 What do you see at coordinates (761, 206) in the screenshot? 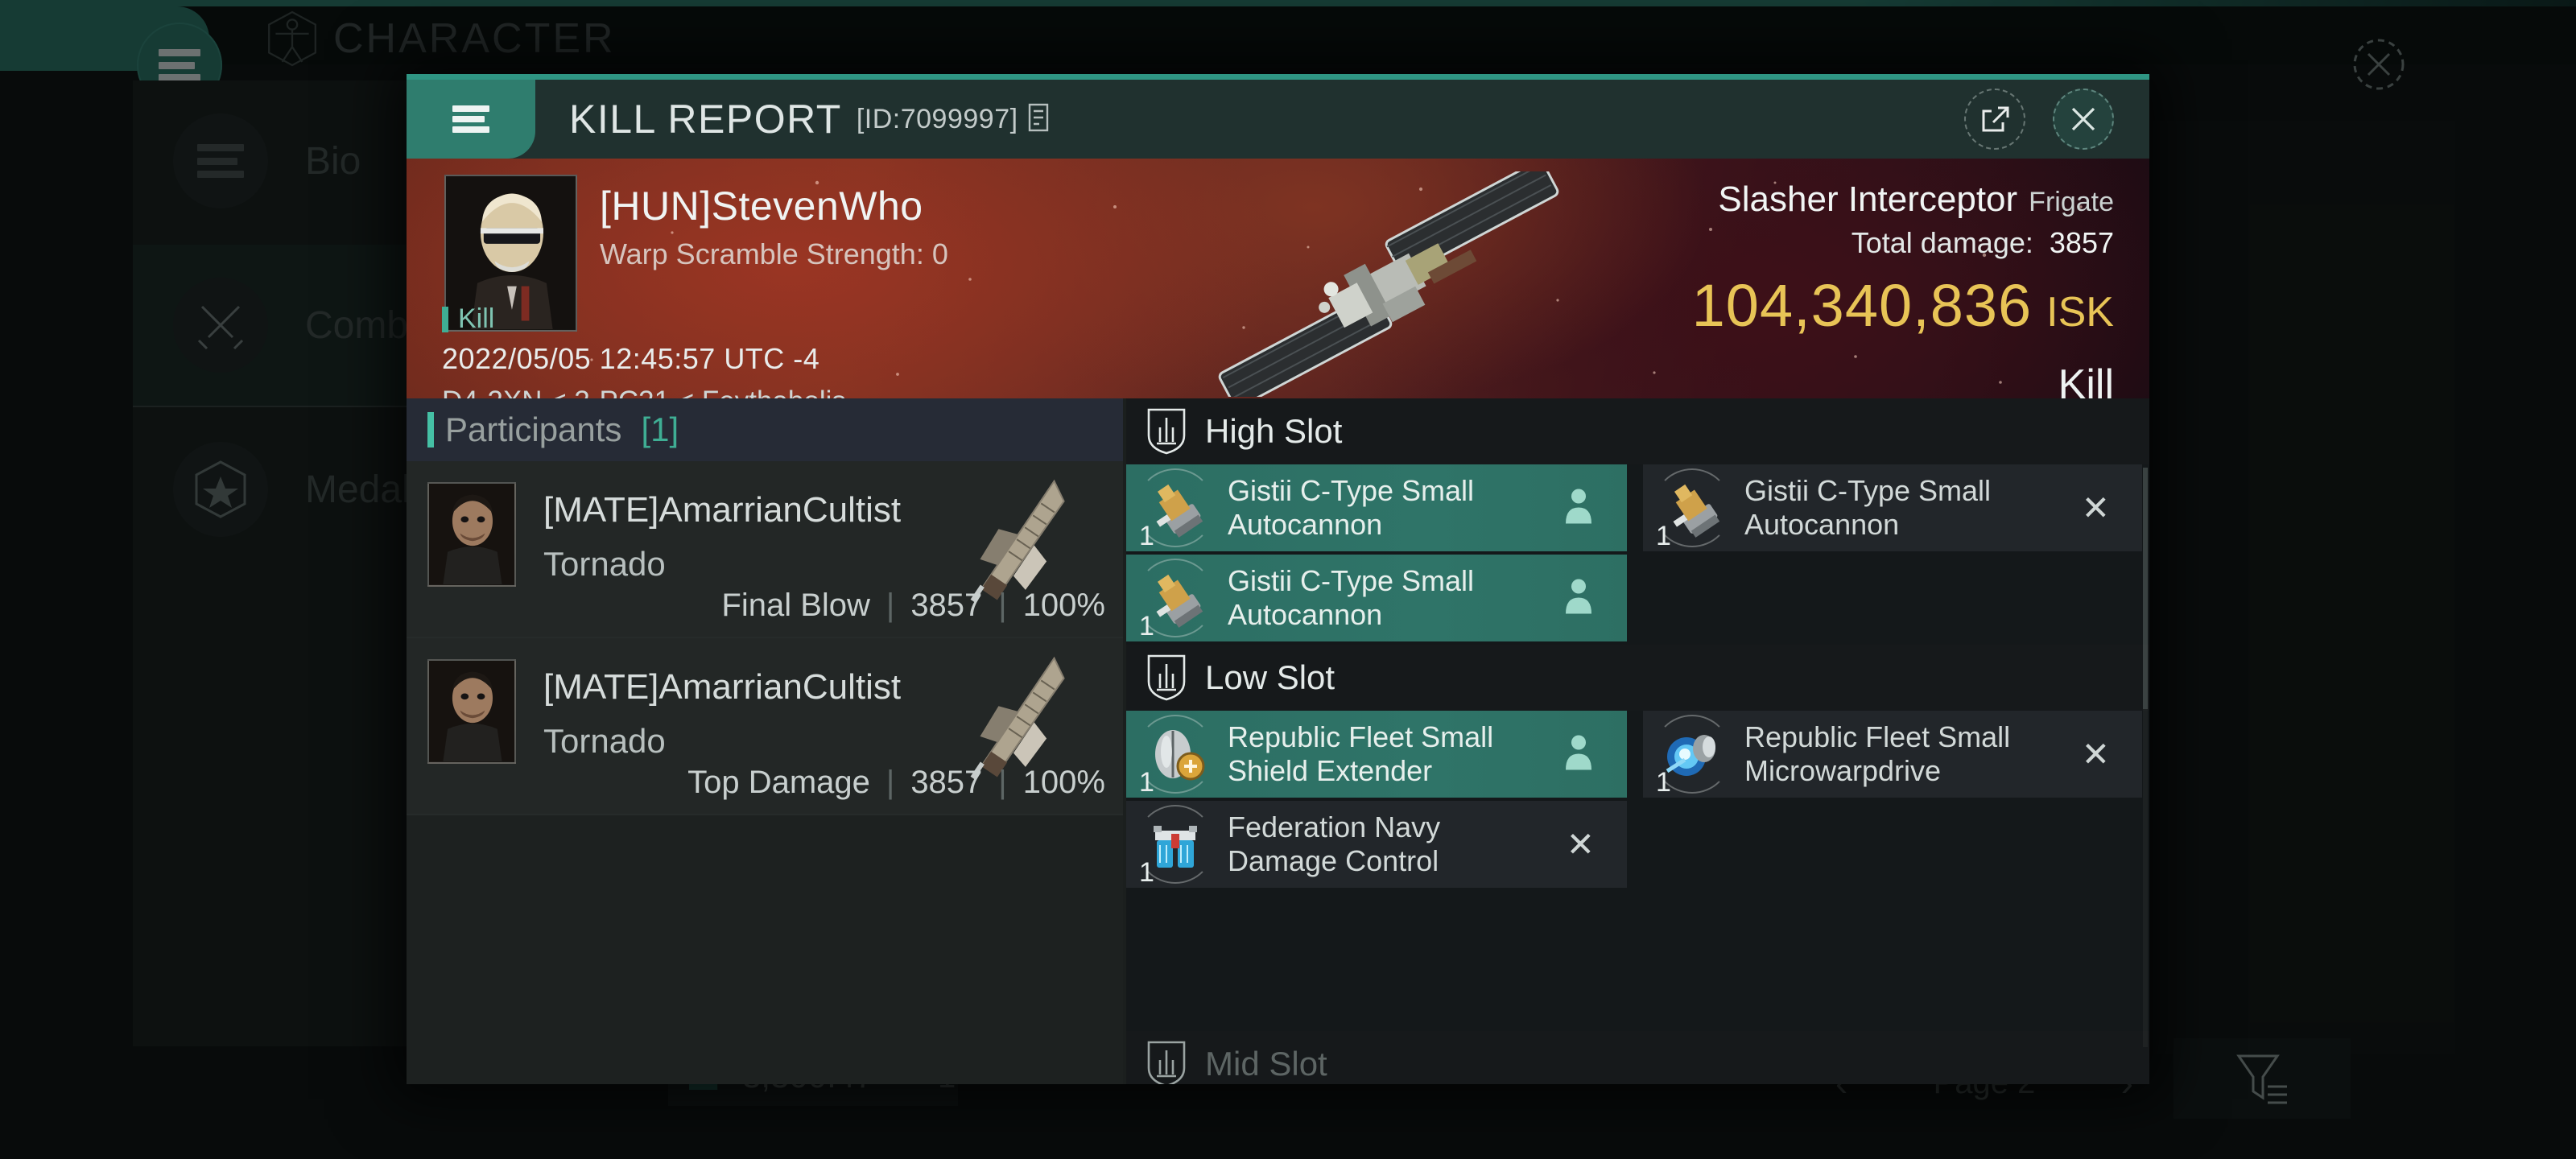
I see `victim-name: [HUN]StevenWho` at bounding box center [761, 206].